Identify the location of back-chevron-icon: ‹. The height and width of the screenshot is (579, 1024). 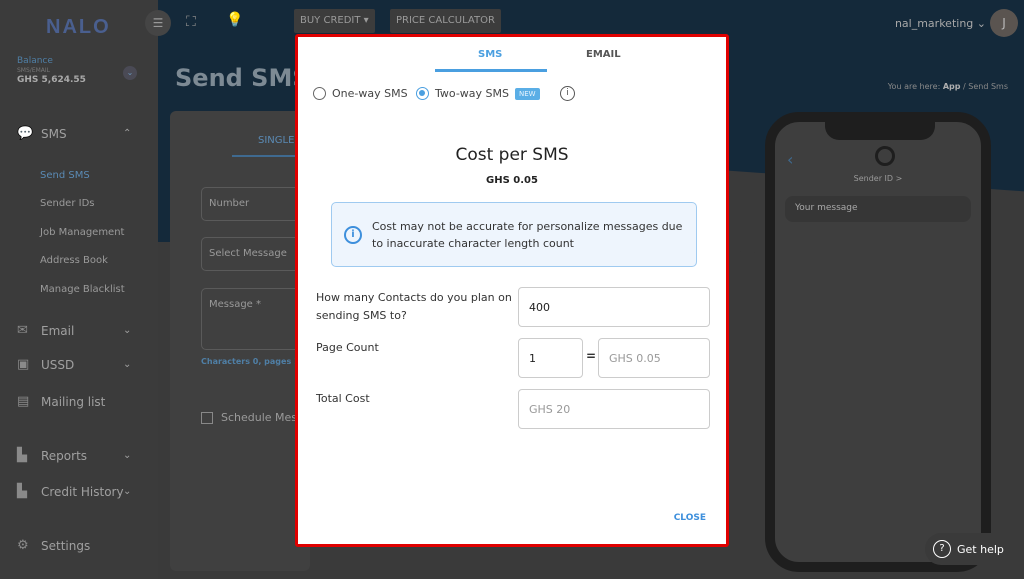
(790, 159).